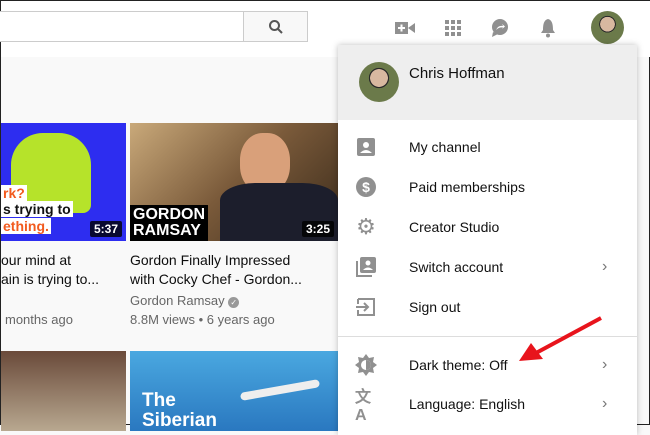 This screenshot has height=435, width=650. I want to click on account-header: Chris Hoffman, so click(487, 82).